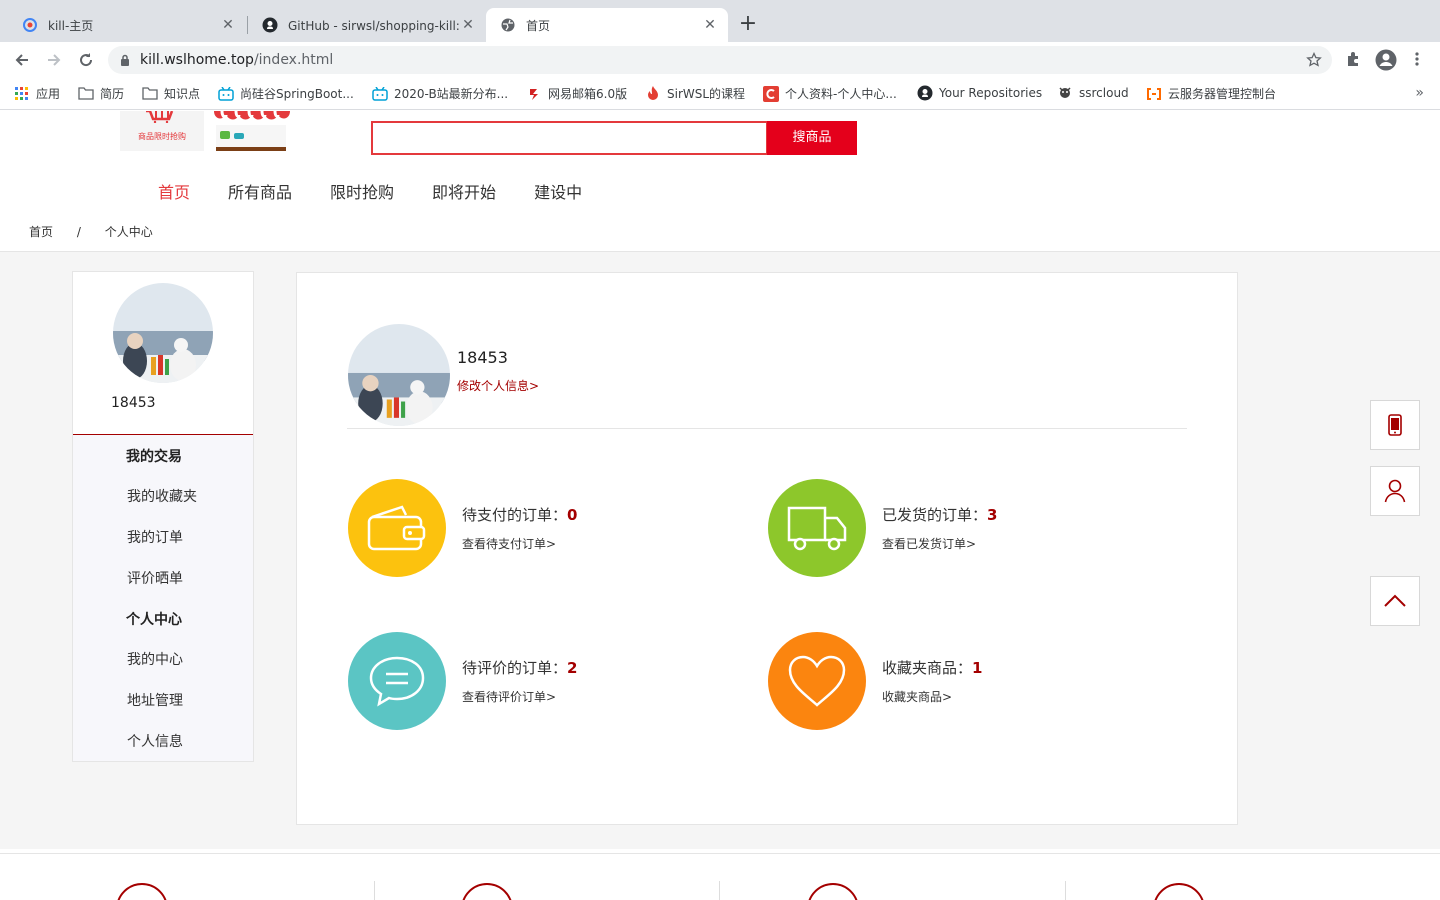  I want to click on logo-text: 商品限时抢购, so click(162, 136).